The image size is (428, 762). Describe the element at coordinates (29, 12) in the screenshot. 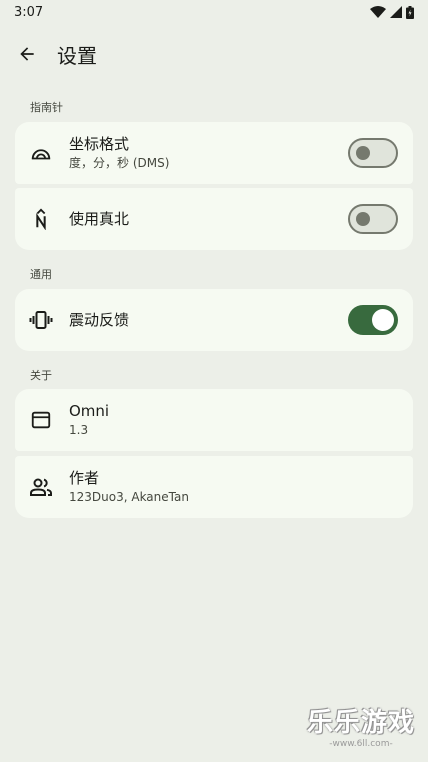

I see `status-time: 3:07` at that location.